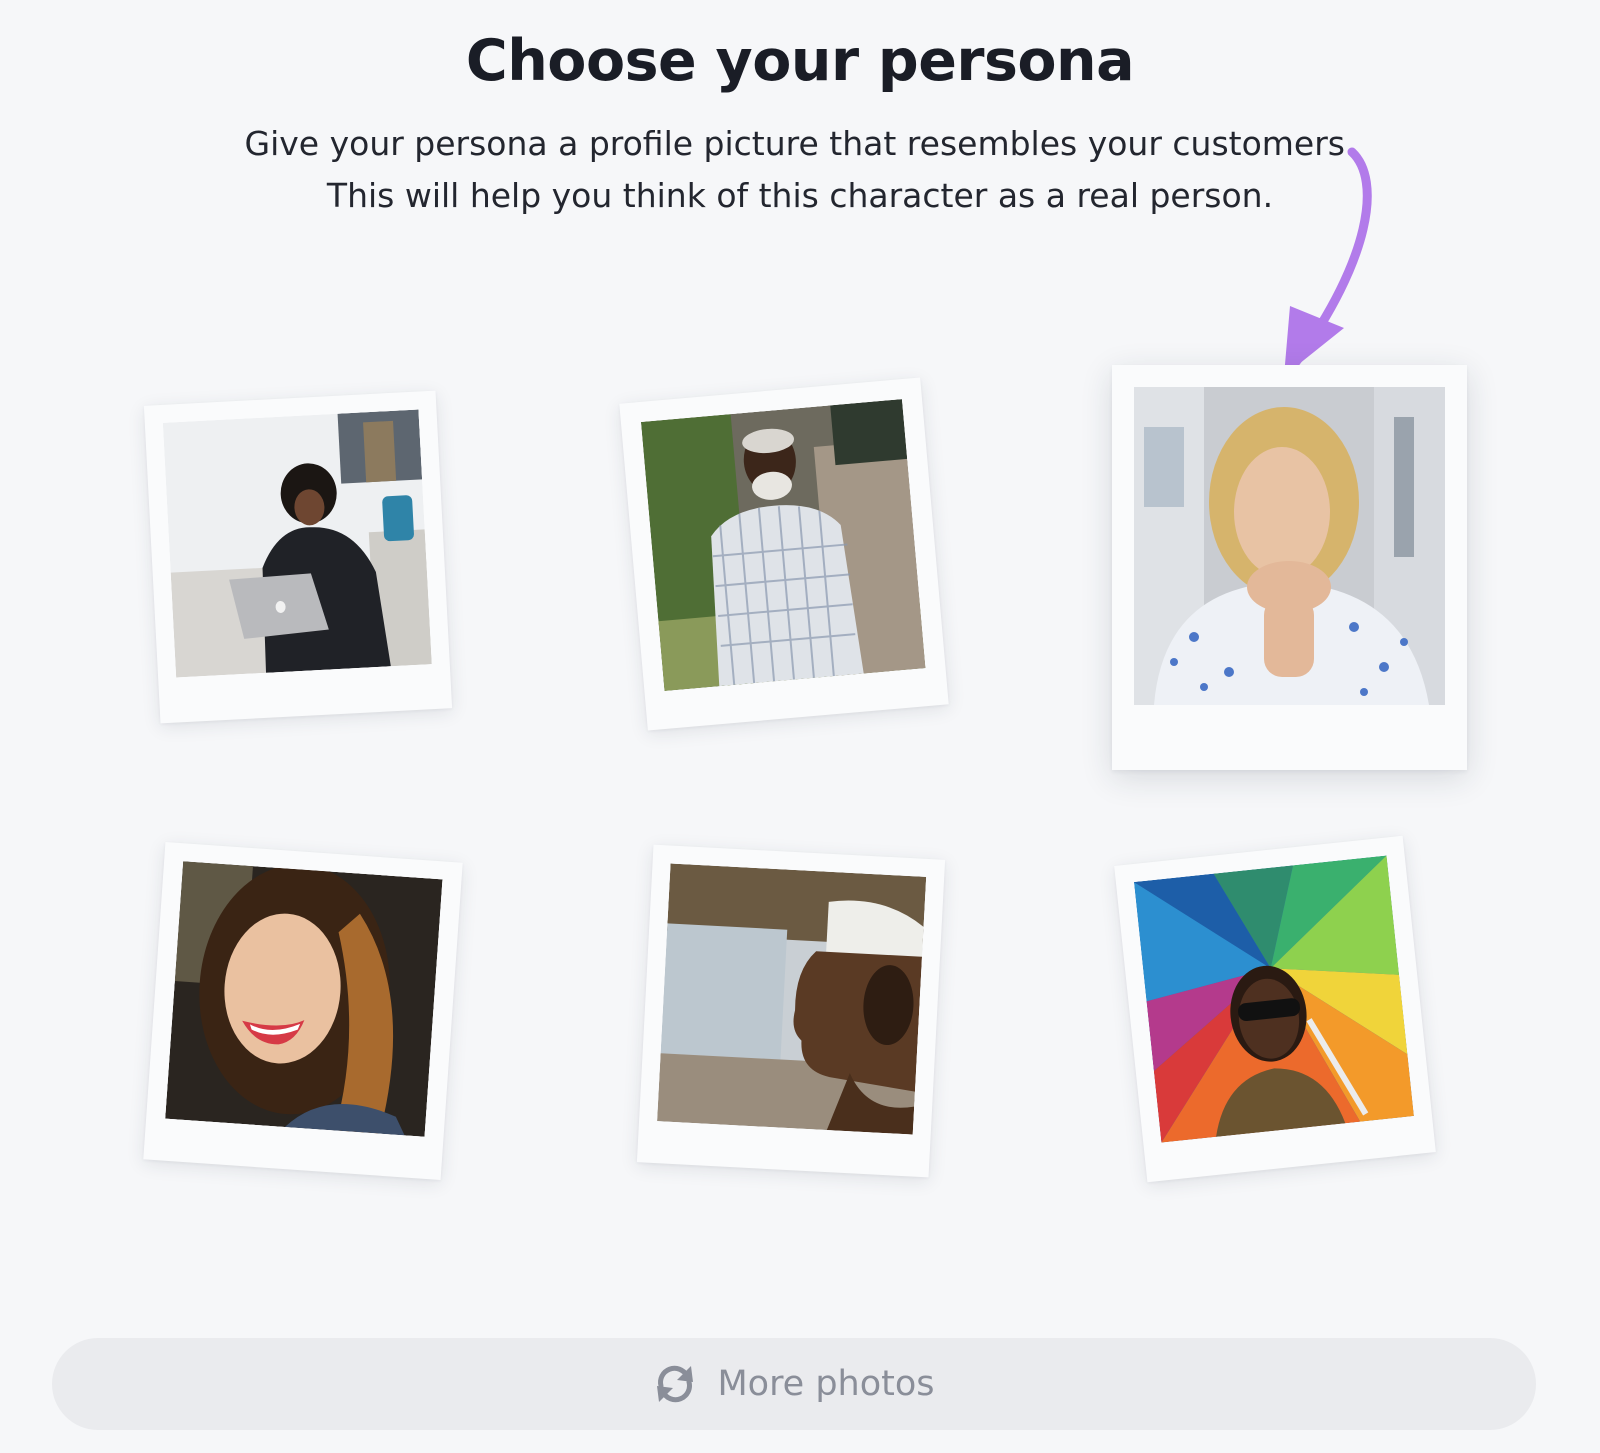 The width and height of the screenshot is (1600, 1453). I want to click on annotation-arrow-icon, so click(1328, 261).